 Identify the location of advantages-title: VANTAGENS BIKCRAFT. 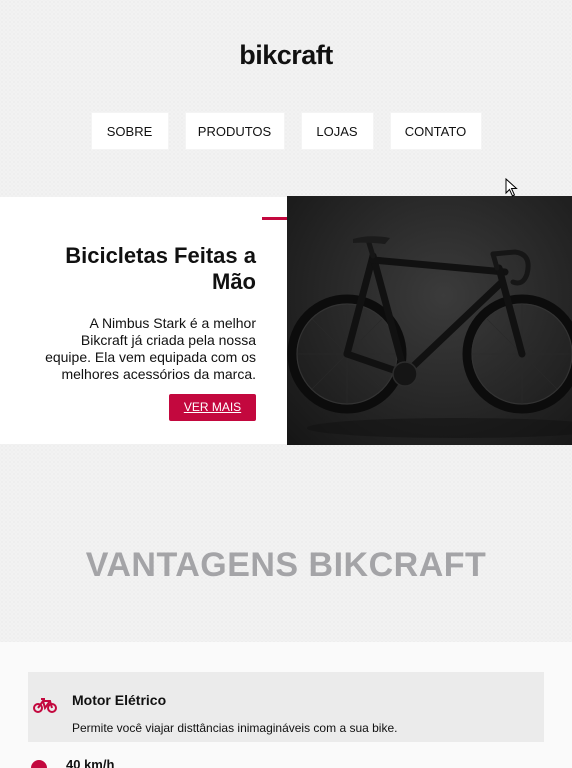
(286, 565).